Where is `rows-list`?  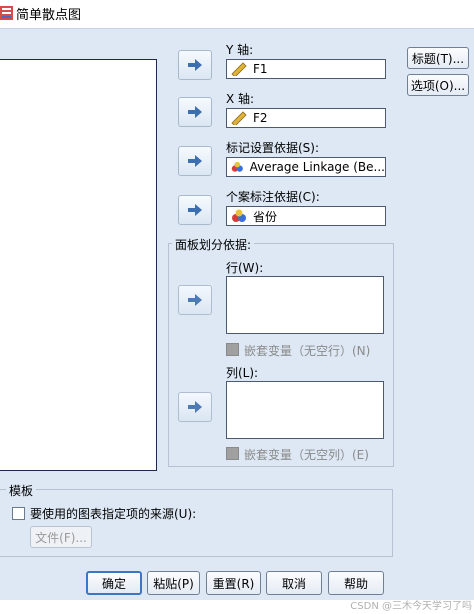 rows-list is located at coordinates (305, 305).